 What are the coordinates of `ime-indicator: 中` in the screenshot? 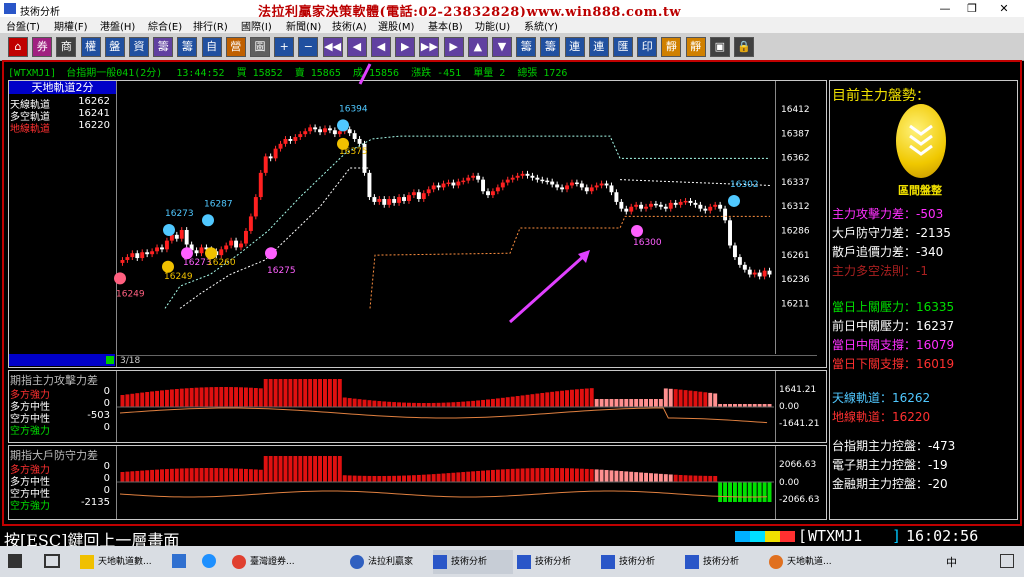 It's located at (951, 562).